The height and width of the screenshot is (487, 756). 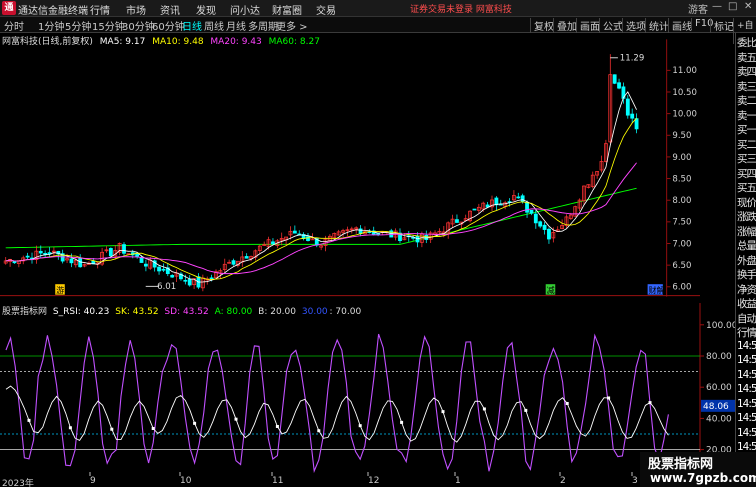 I want to click on date-axis: 2023年 9 10 11 12 1 2 3, so click(x=367, y=481).